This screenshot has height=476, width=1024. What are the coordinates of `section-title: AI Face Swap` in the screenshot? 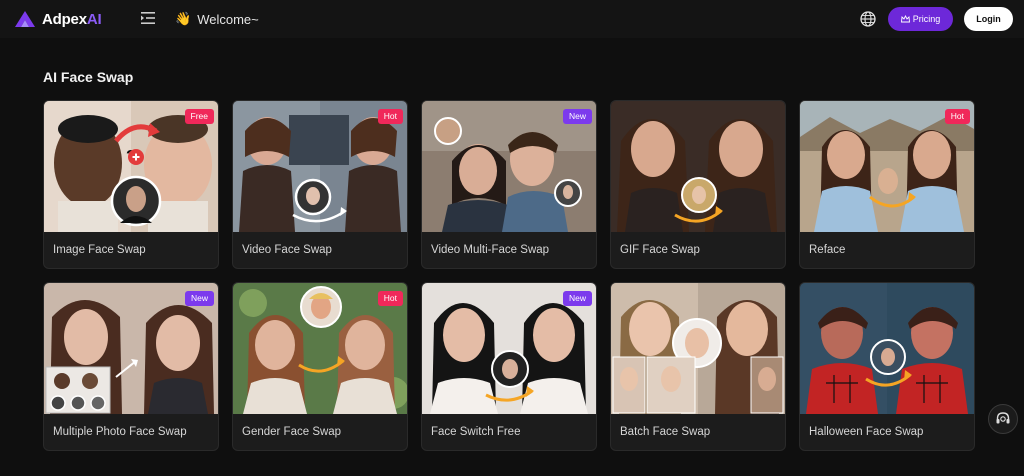 It's located at (88, 77).